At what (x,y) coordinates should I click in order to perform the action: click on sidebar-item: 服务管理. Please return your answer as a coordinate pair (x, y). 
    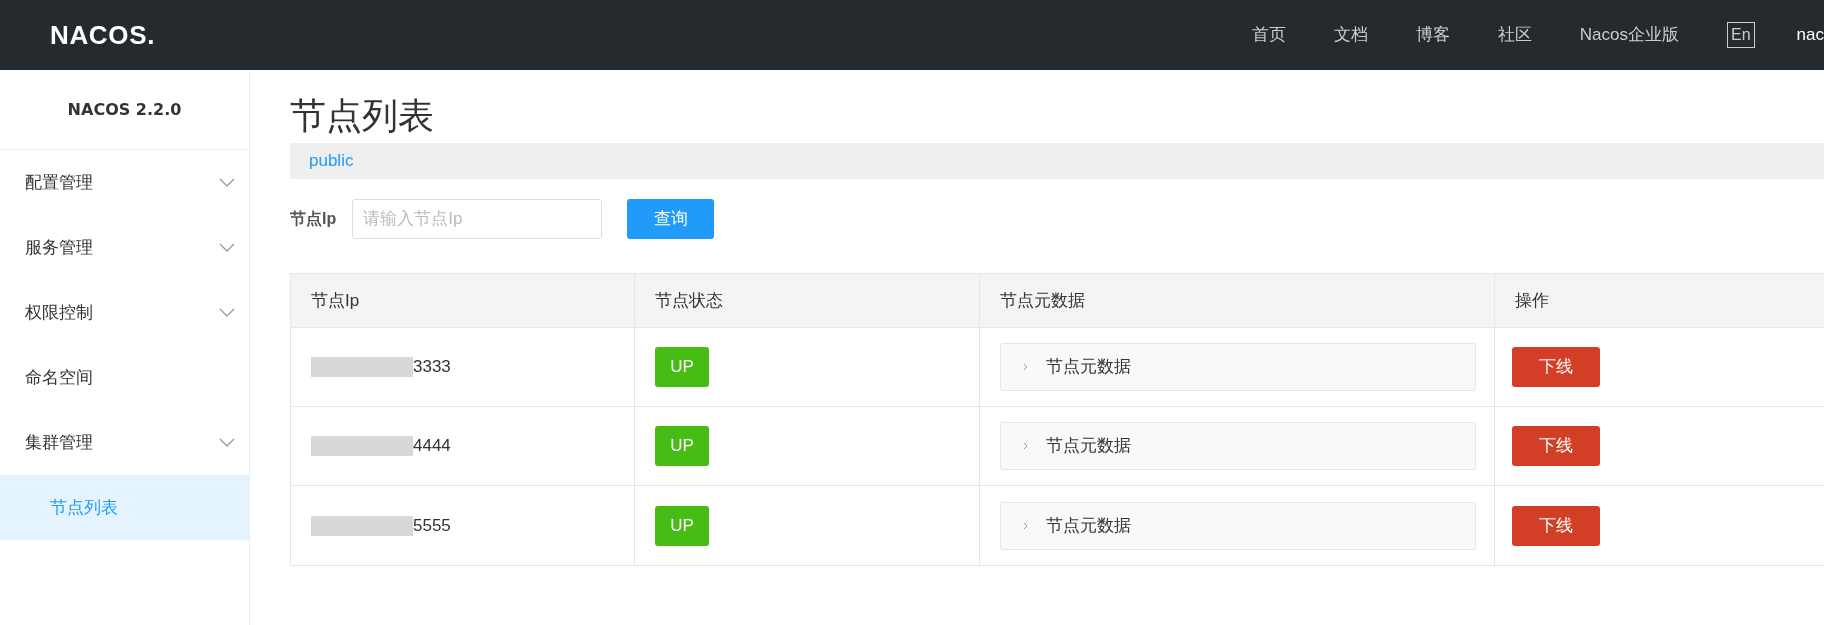
    Looking at the image, I should click on (124, 247).